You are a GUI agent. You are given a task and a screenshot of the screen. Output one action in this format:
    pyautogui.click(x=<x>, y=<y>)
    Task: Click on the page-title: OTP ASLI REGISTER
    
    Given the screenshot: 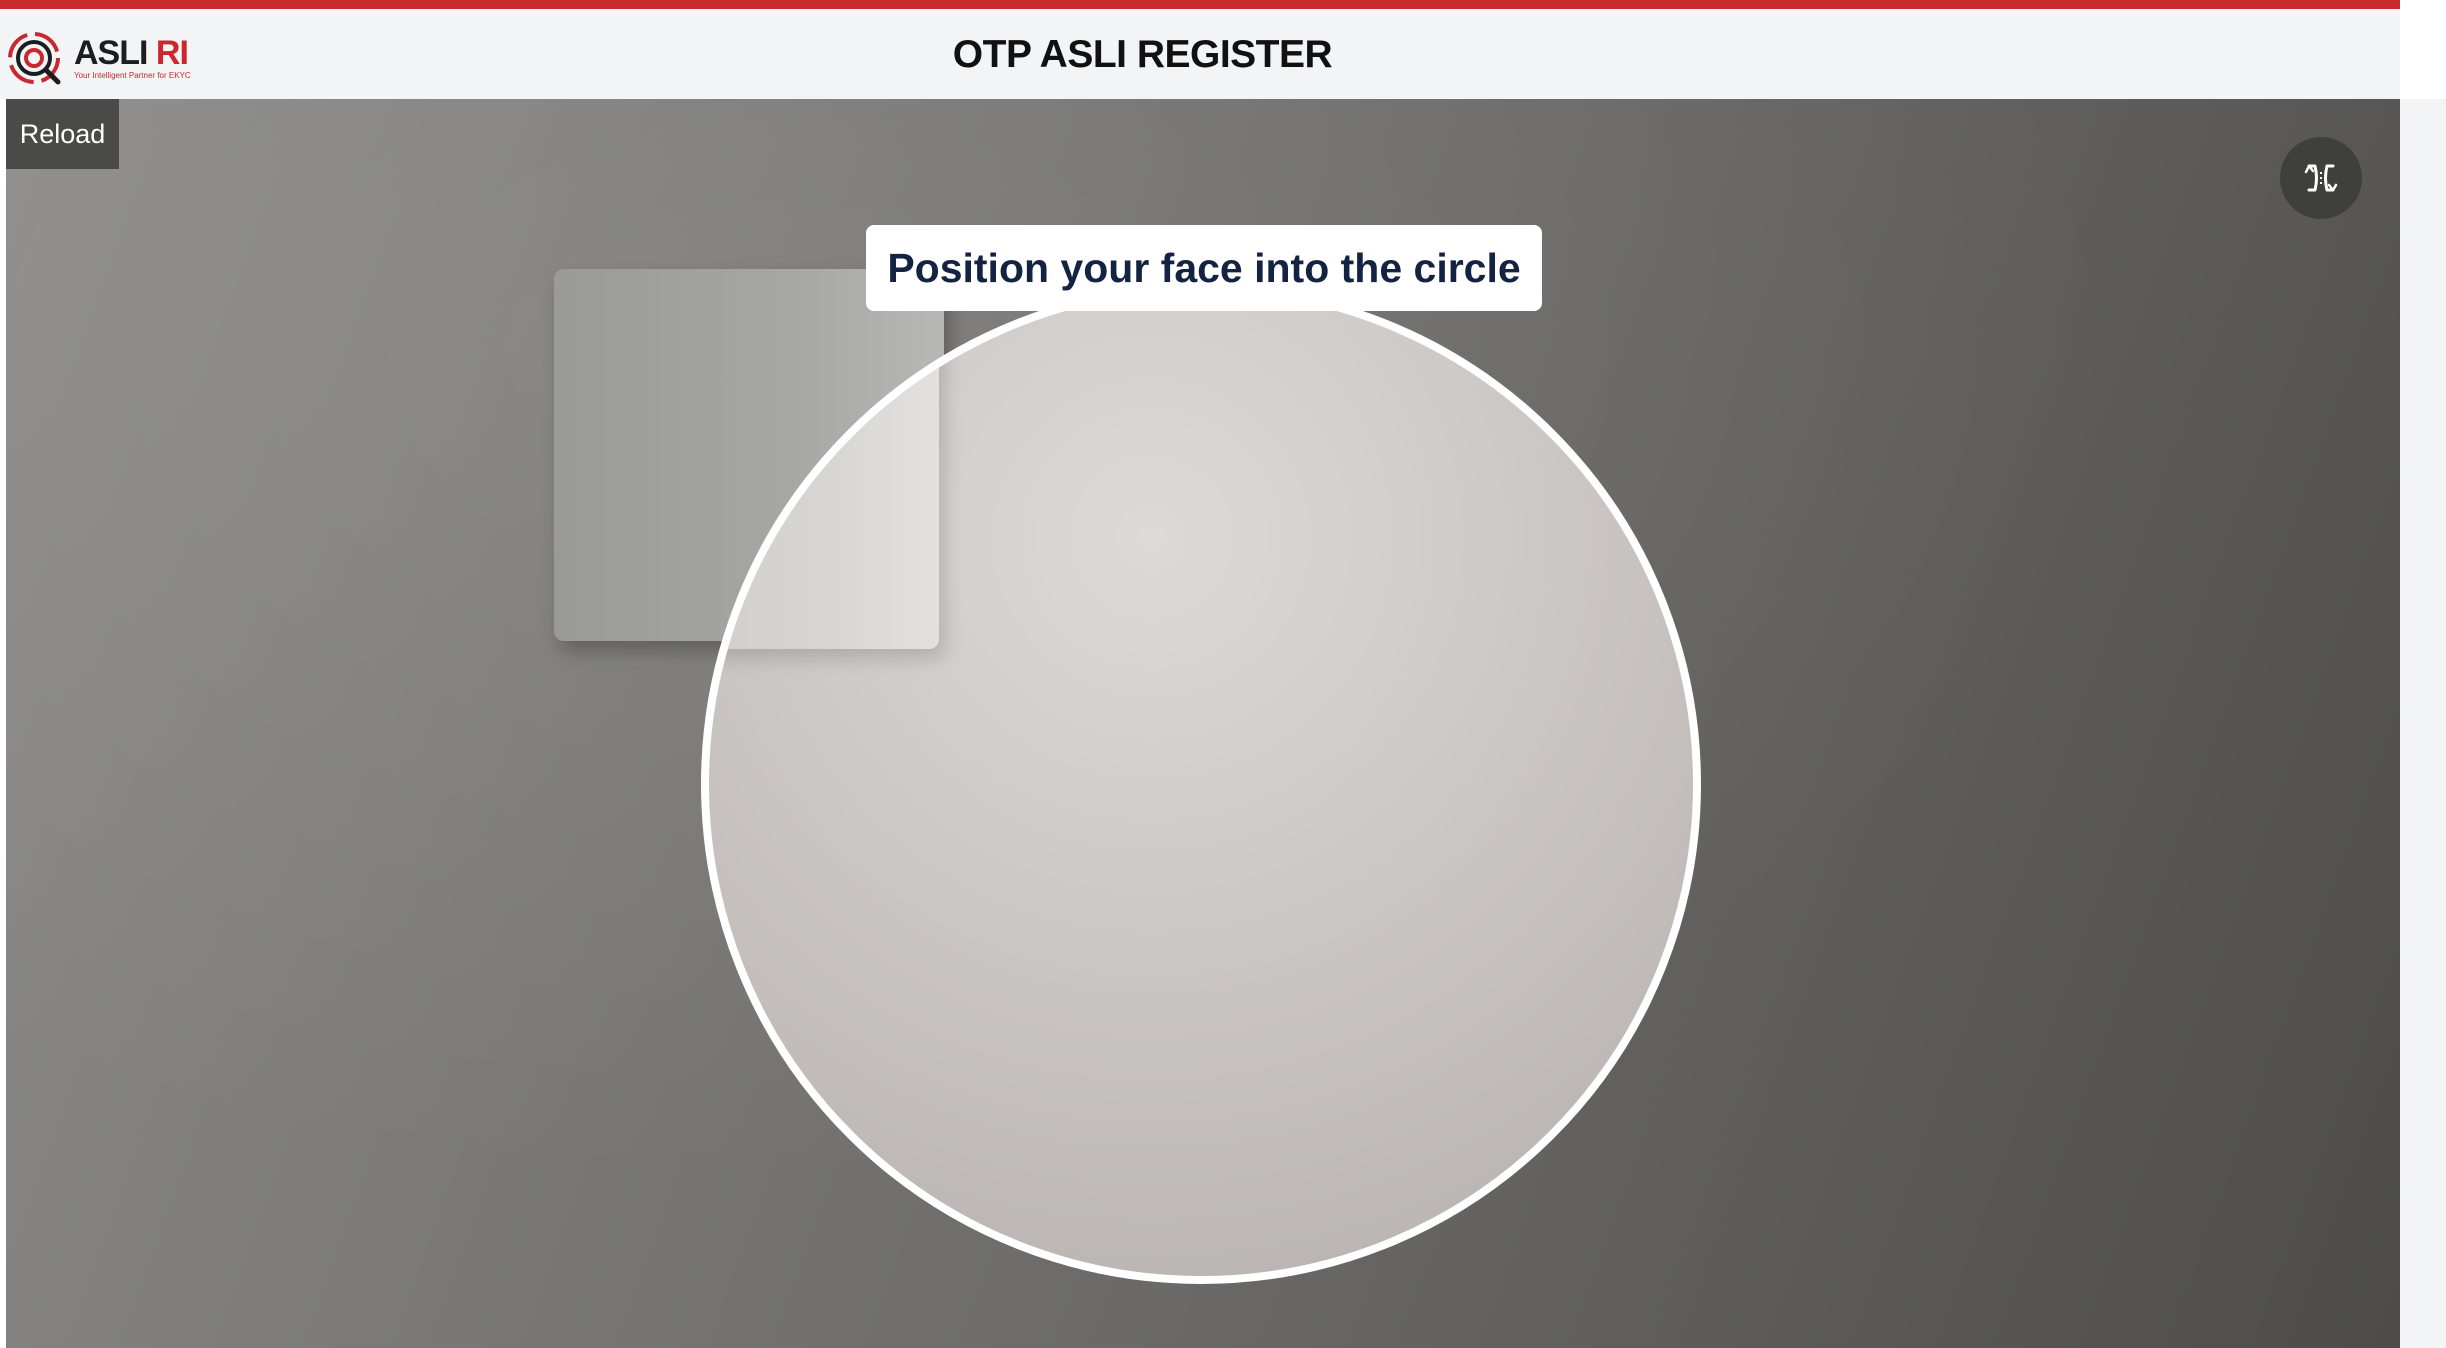 What is the action you would take?
    pyautogui.click(x=1142, y=54)
    